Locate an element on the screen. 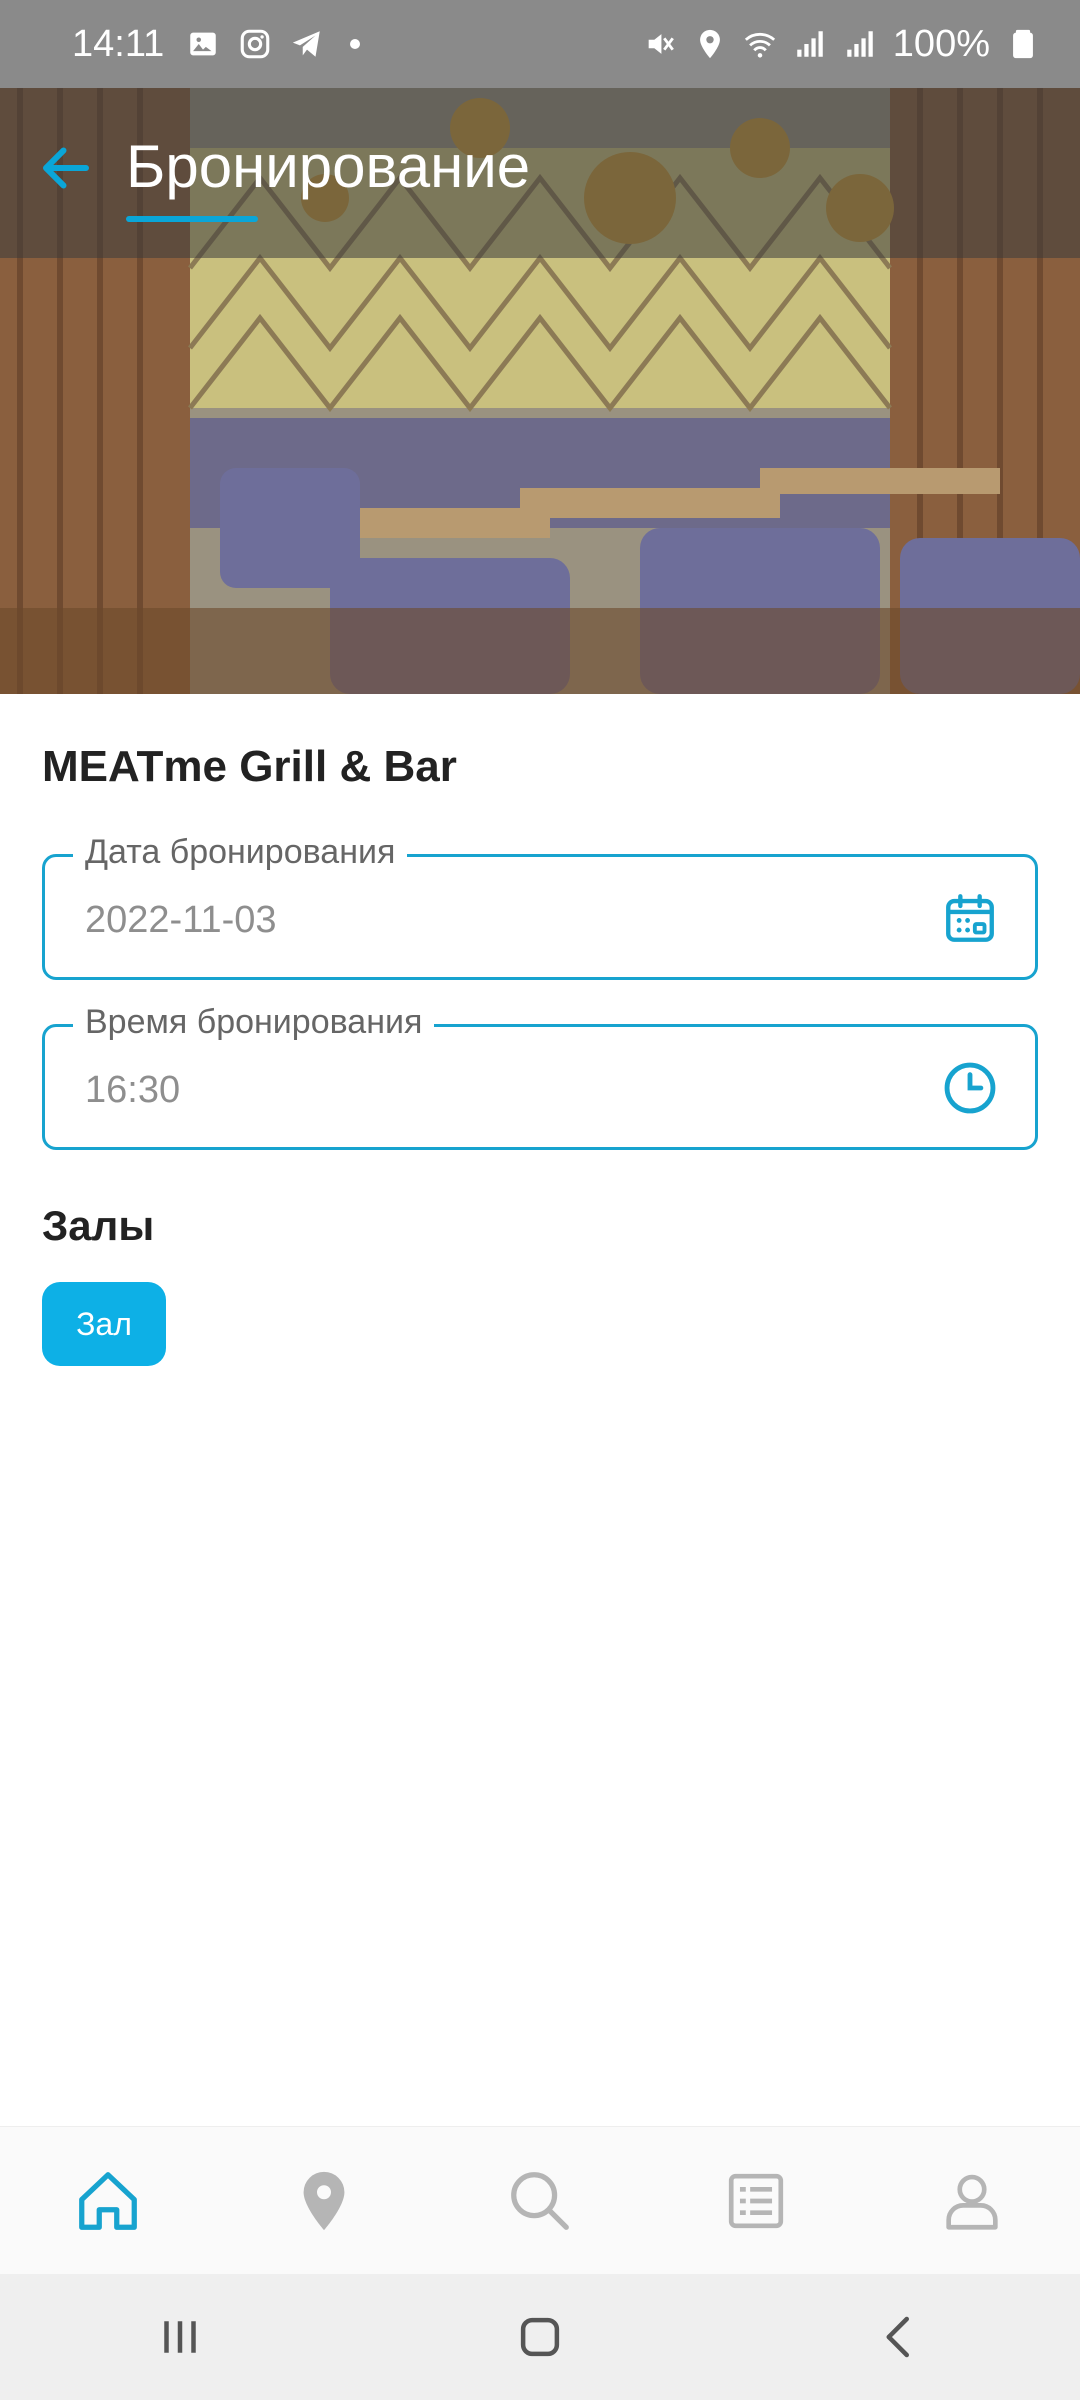  status-bar: 14:11 100% is located at coordinates (540, 44).